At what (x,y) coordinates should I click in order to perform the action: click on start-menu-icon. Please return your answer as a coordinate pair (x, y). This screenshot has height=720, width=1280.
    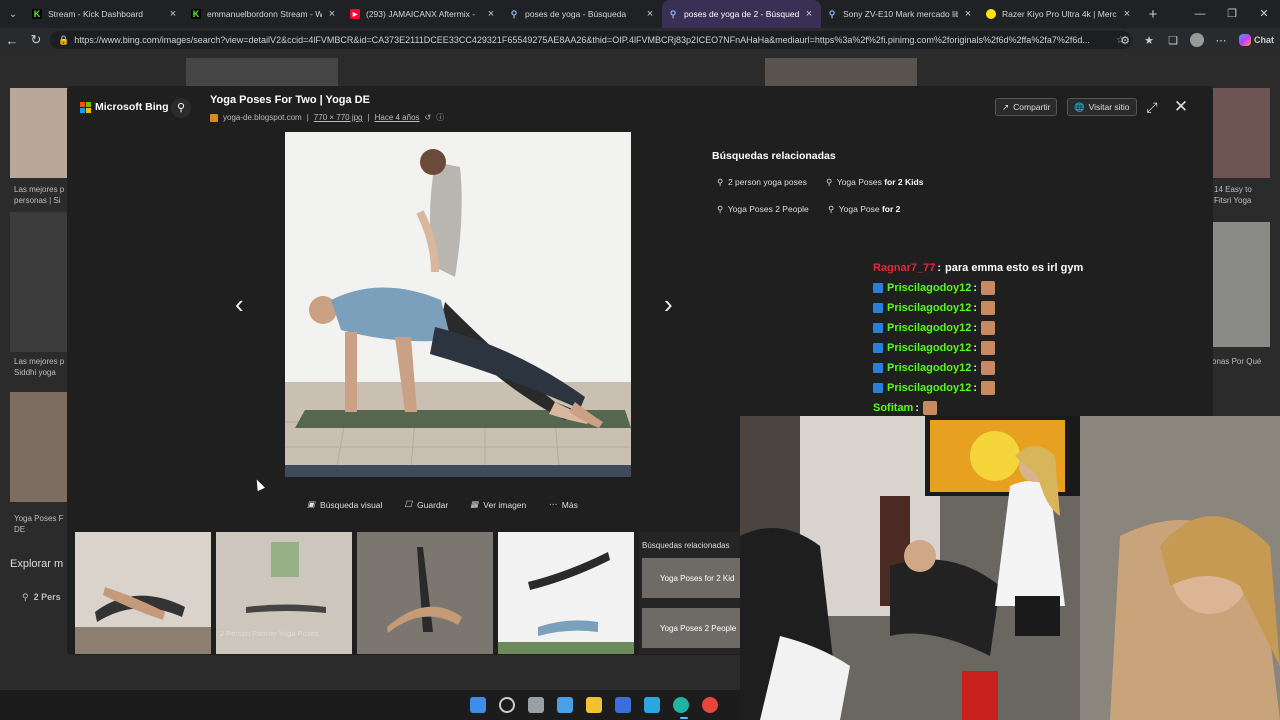
    Looking at the image, I should click on (478, 705).